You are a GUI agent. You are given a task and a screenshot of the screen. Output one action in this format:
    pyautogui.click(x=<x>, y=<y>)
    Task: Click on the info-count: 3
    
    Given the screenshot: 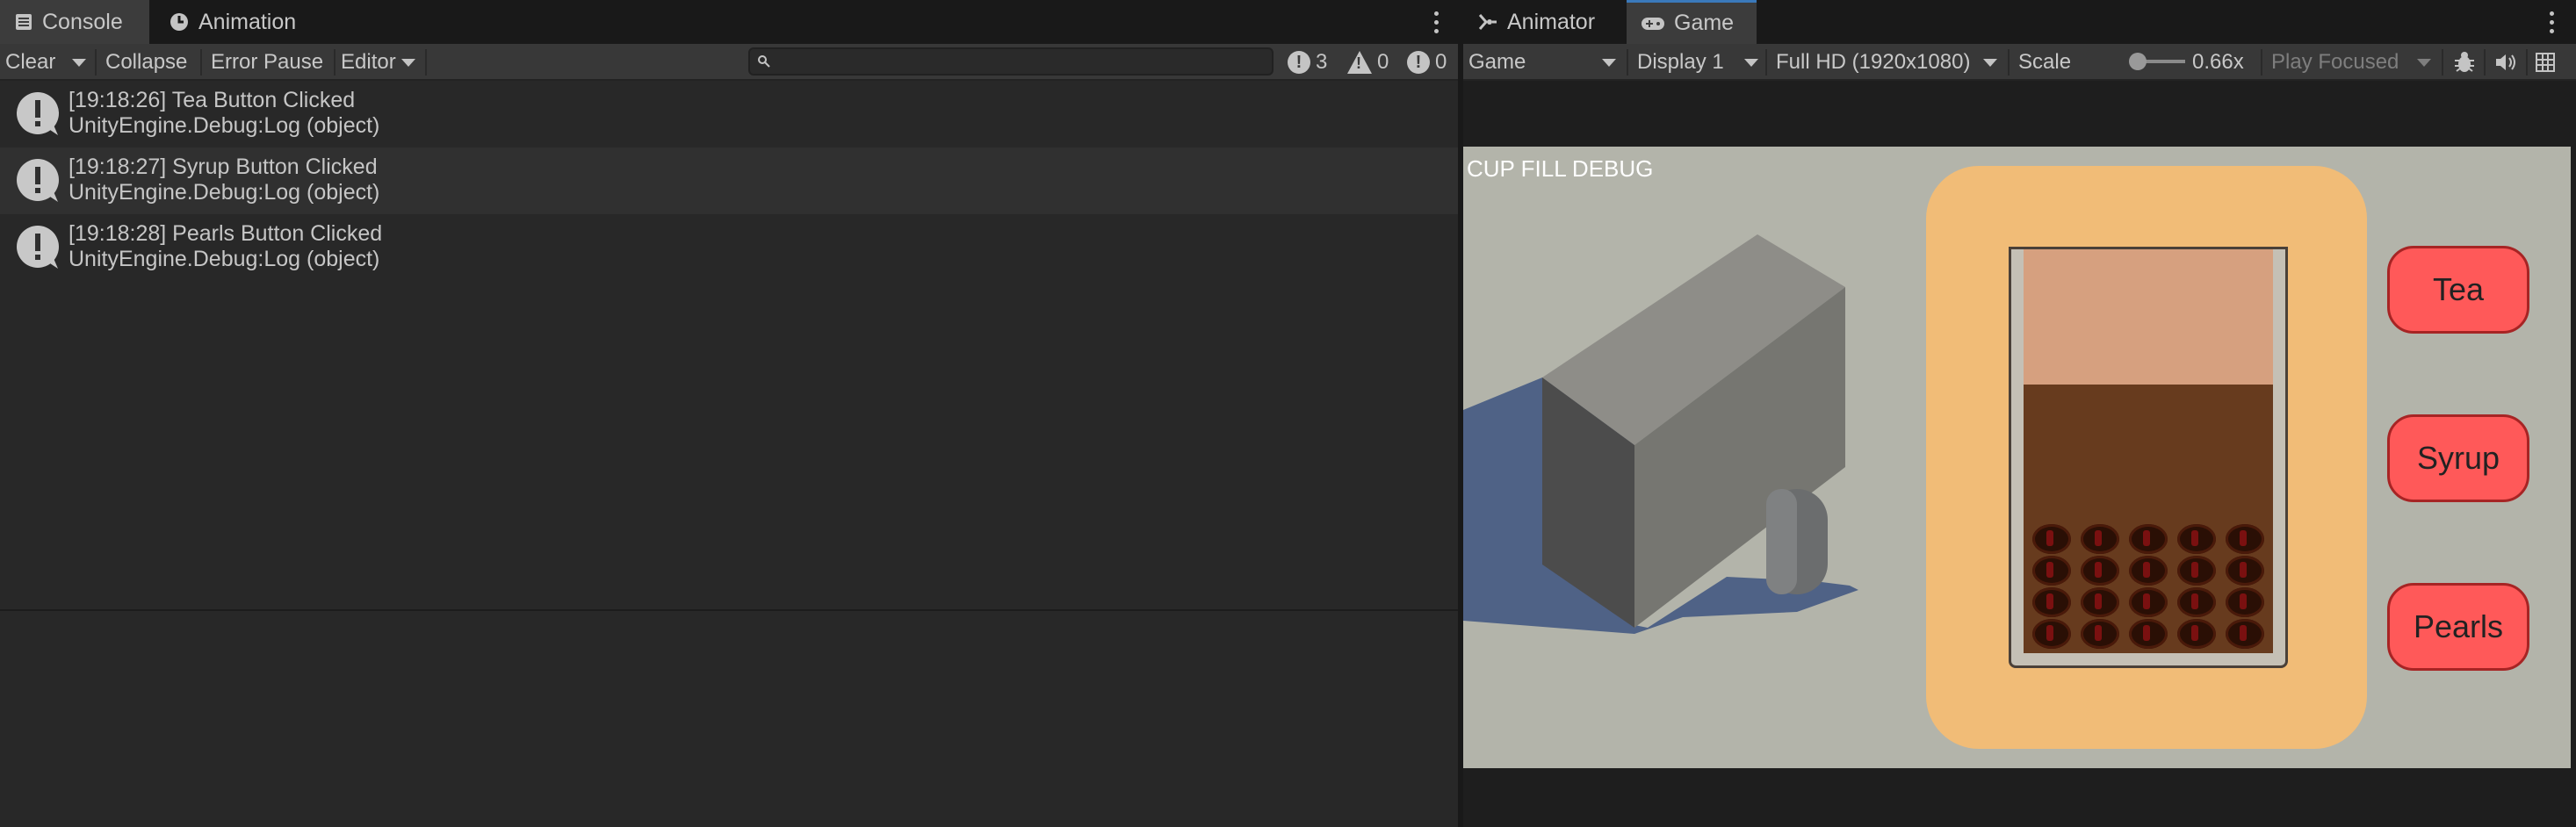 What is the action you would take?
    pyautogui.click(x=1322, y=62)
    